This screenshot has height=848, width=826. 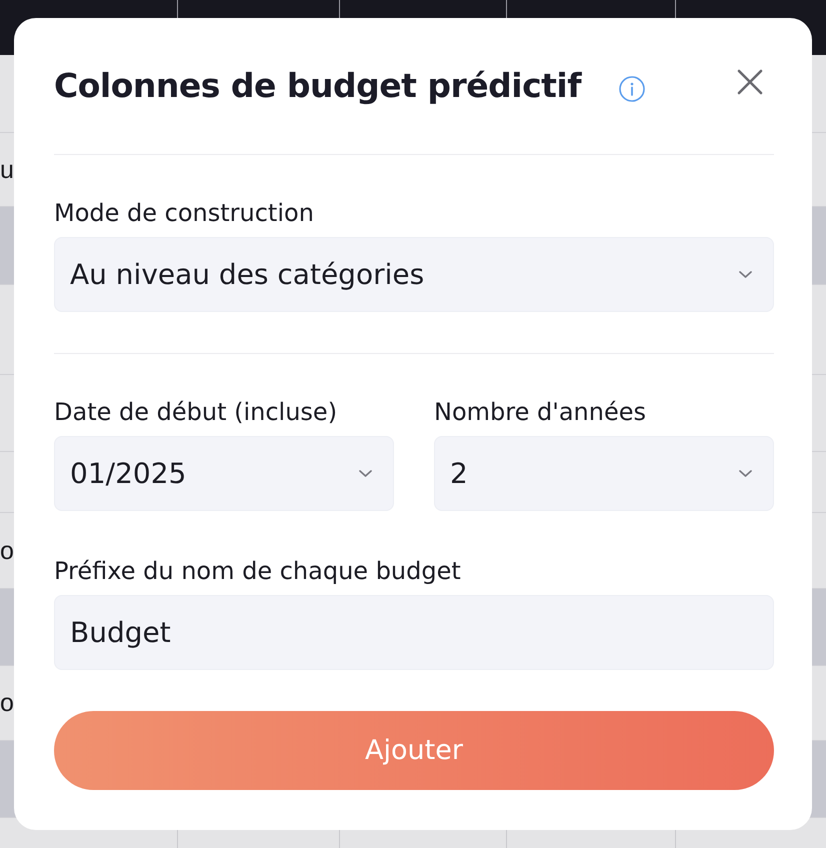 I want to click on close-icon, so click(x=750, y=82).